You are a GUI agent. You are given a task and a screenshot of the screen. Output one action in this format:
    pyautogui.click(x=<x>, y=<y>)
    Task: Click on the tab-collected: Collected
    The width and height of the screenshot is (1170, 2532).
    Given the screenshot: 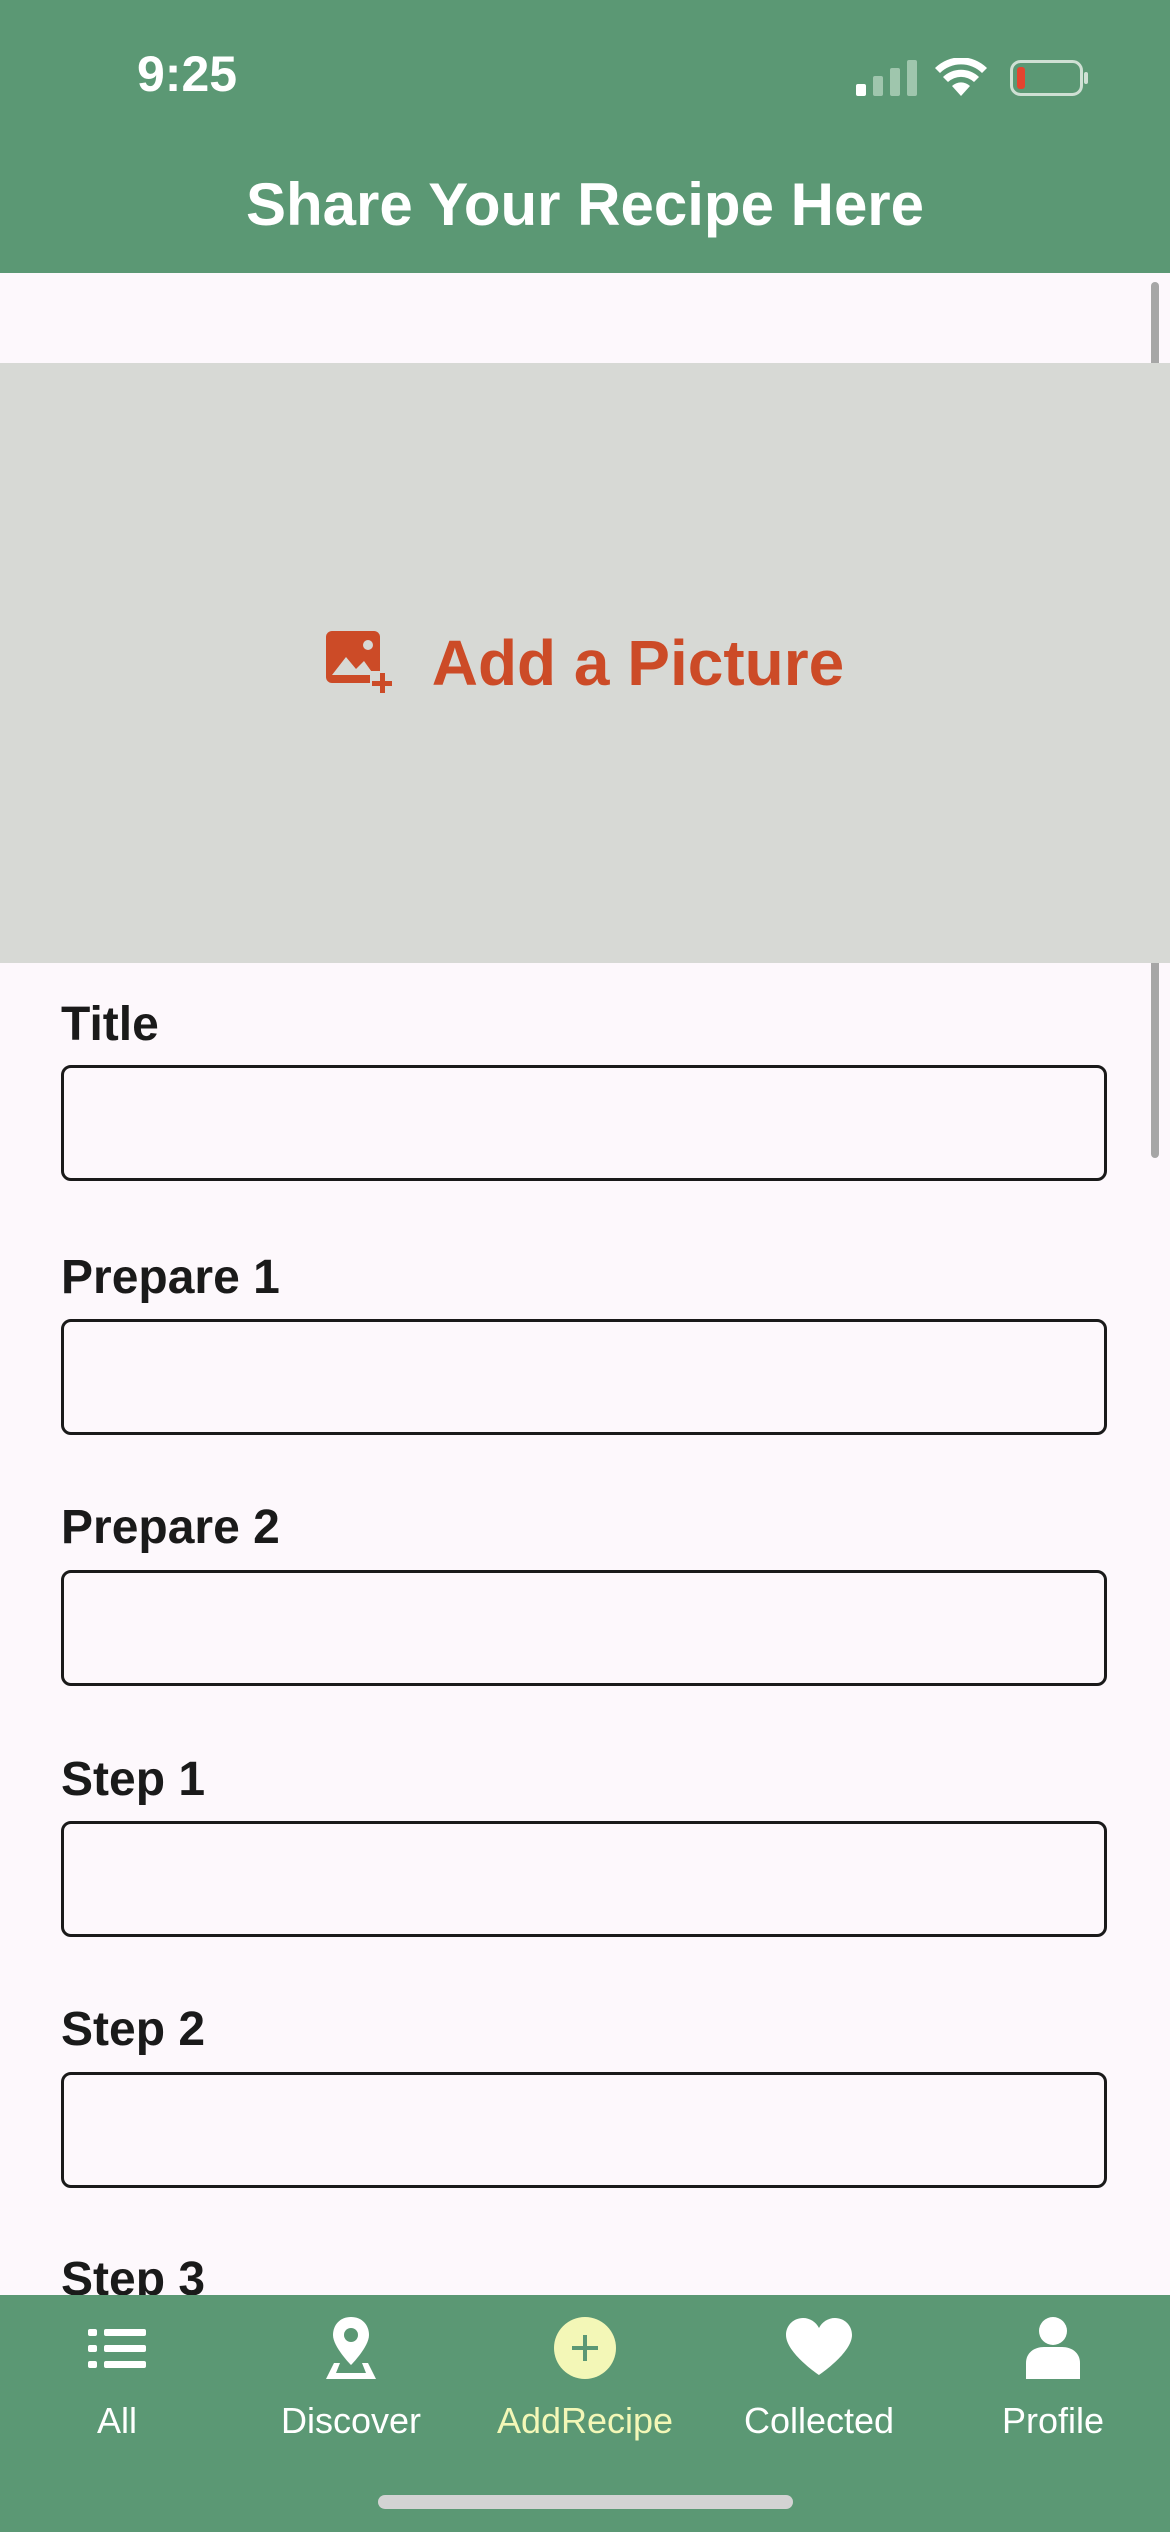 What is the action you would take?
    pyautogui.click(x=819, y=2375)
    